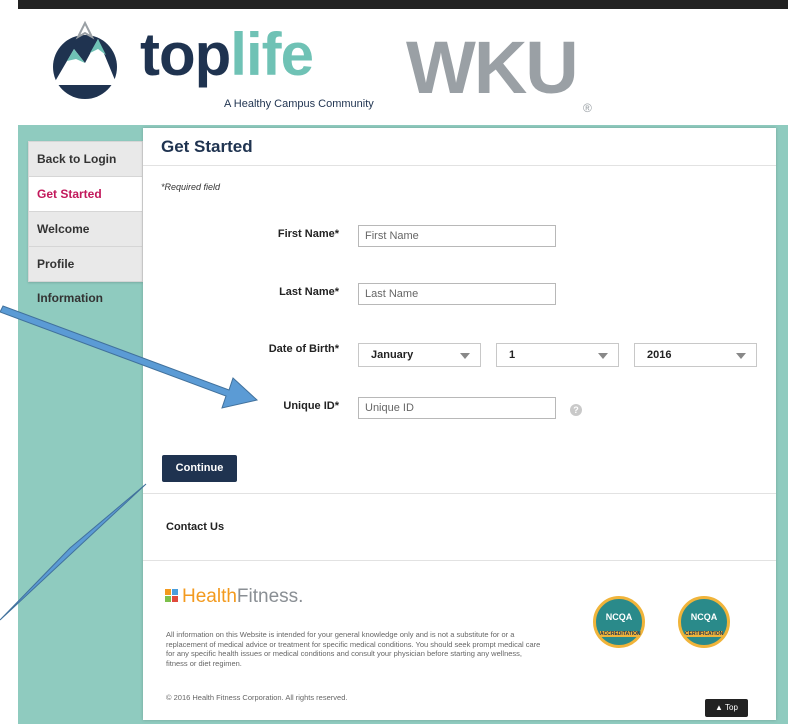  Describe the element at coordinates (227, 54) in the screenshot. I see `toplife-logo: toplife` at that location.